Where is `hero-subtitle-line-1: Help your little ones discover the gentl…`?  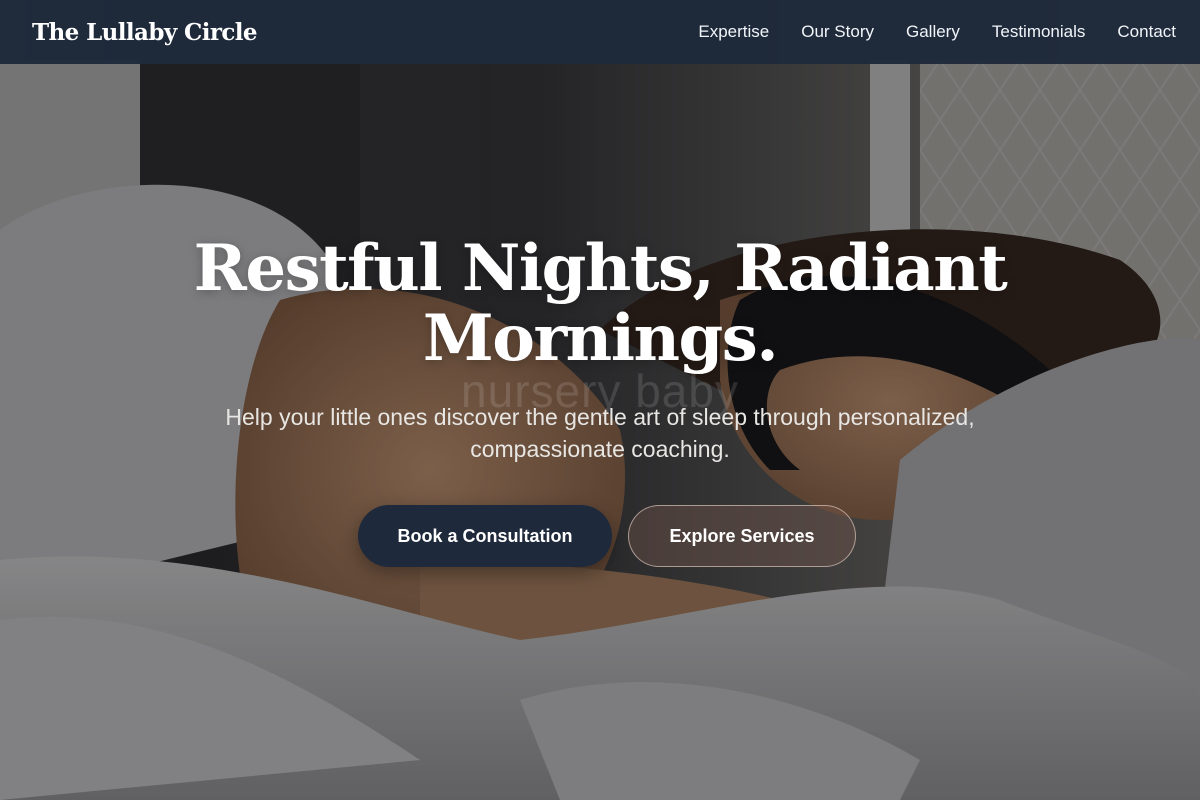 hero-subtitle-line-1: Help your little ones discover the gentl… is located at coordinates (600, 417).